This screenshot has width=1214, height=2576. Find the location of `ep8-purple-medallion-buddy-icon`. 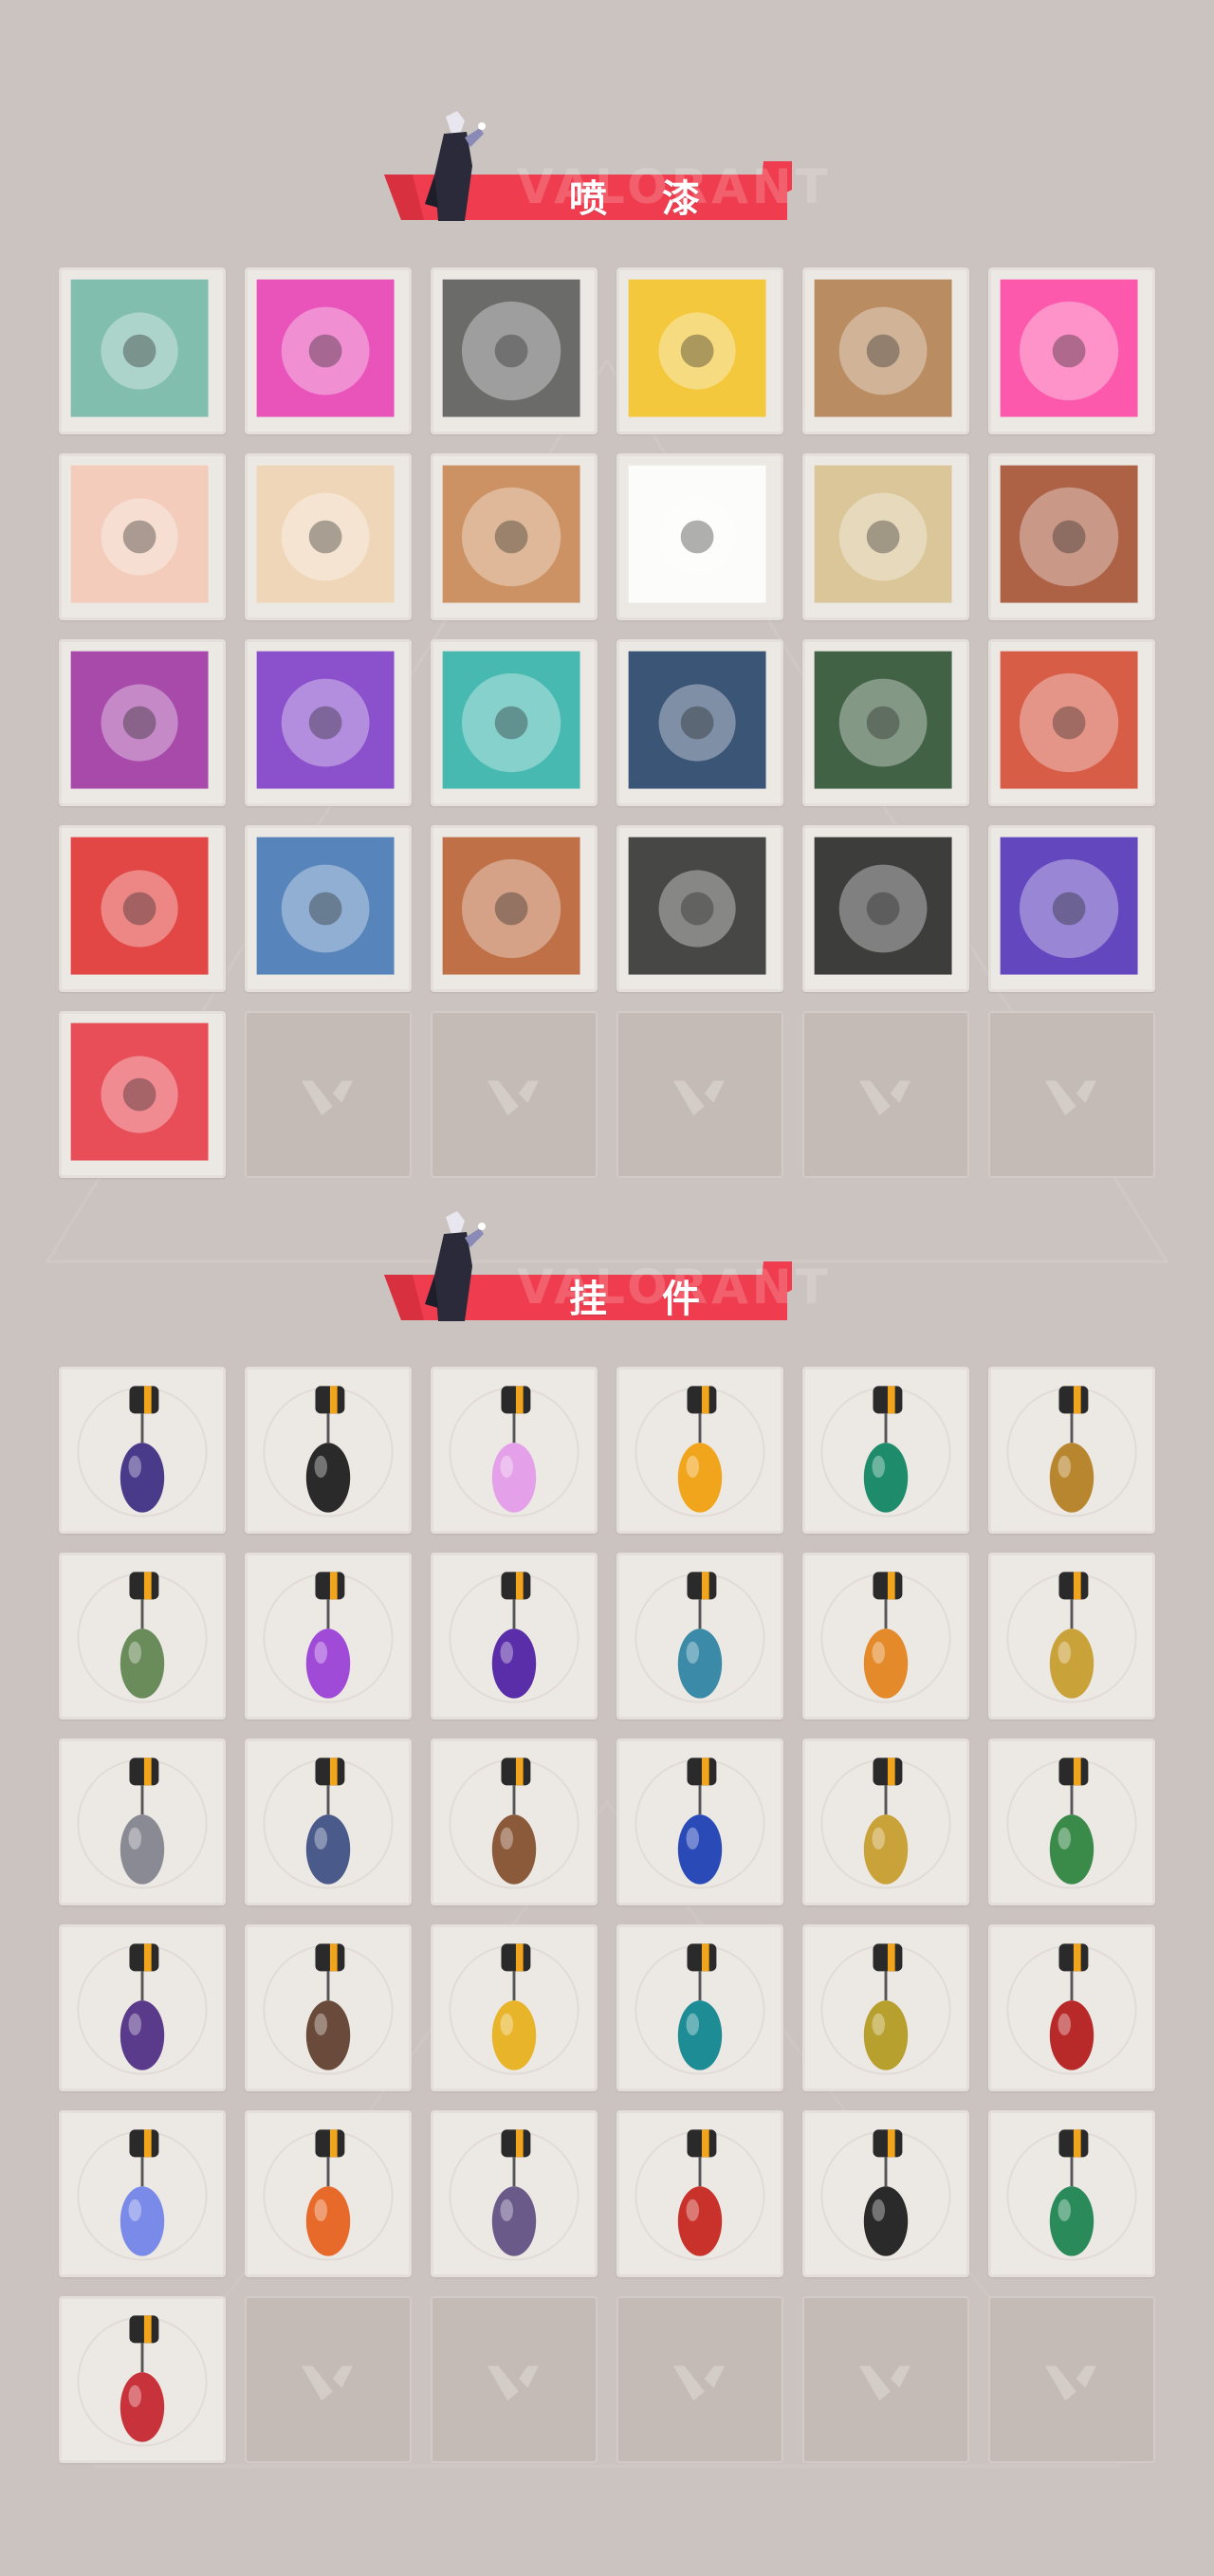

ep8-purple-medallion-buddy-icon is located at coordinates (514, 1637).